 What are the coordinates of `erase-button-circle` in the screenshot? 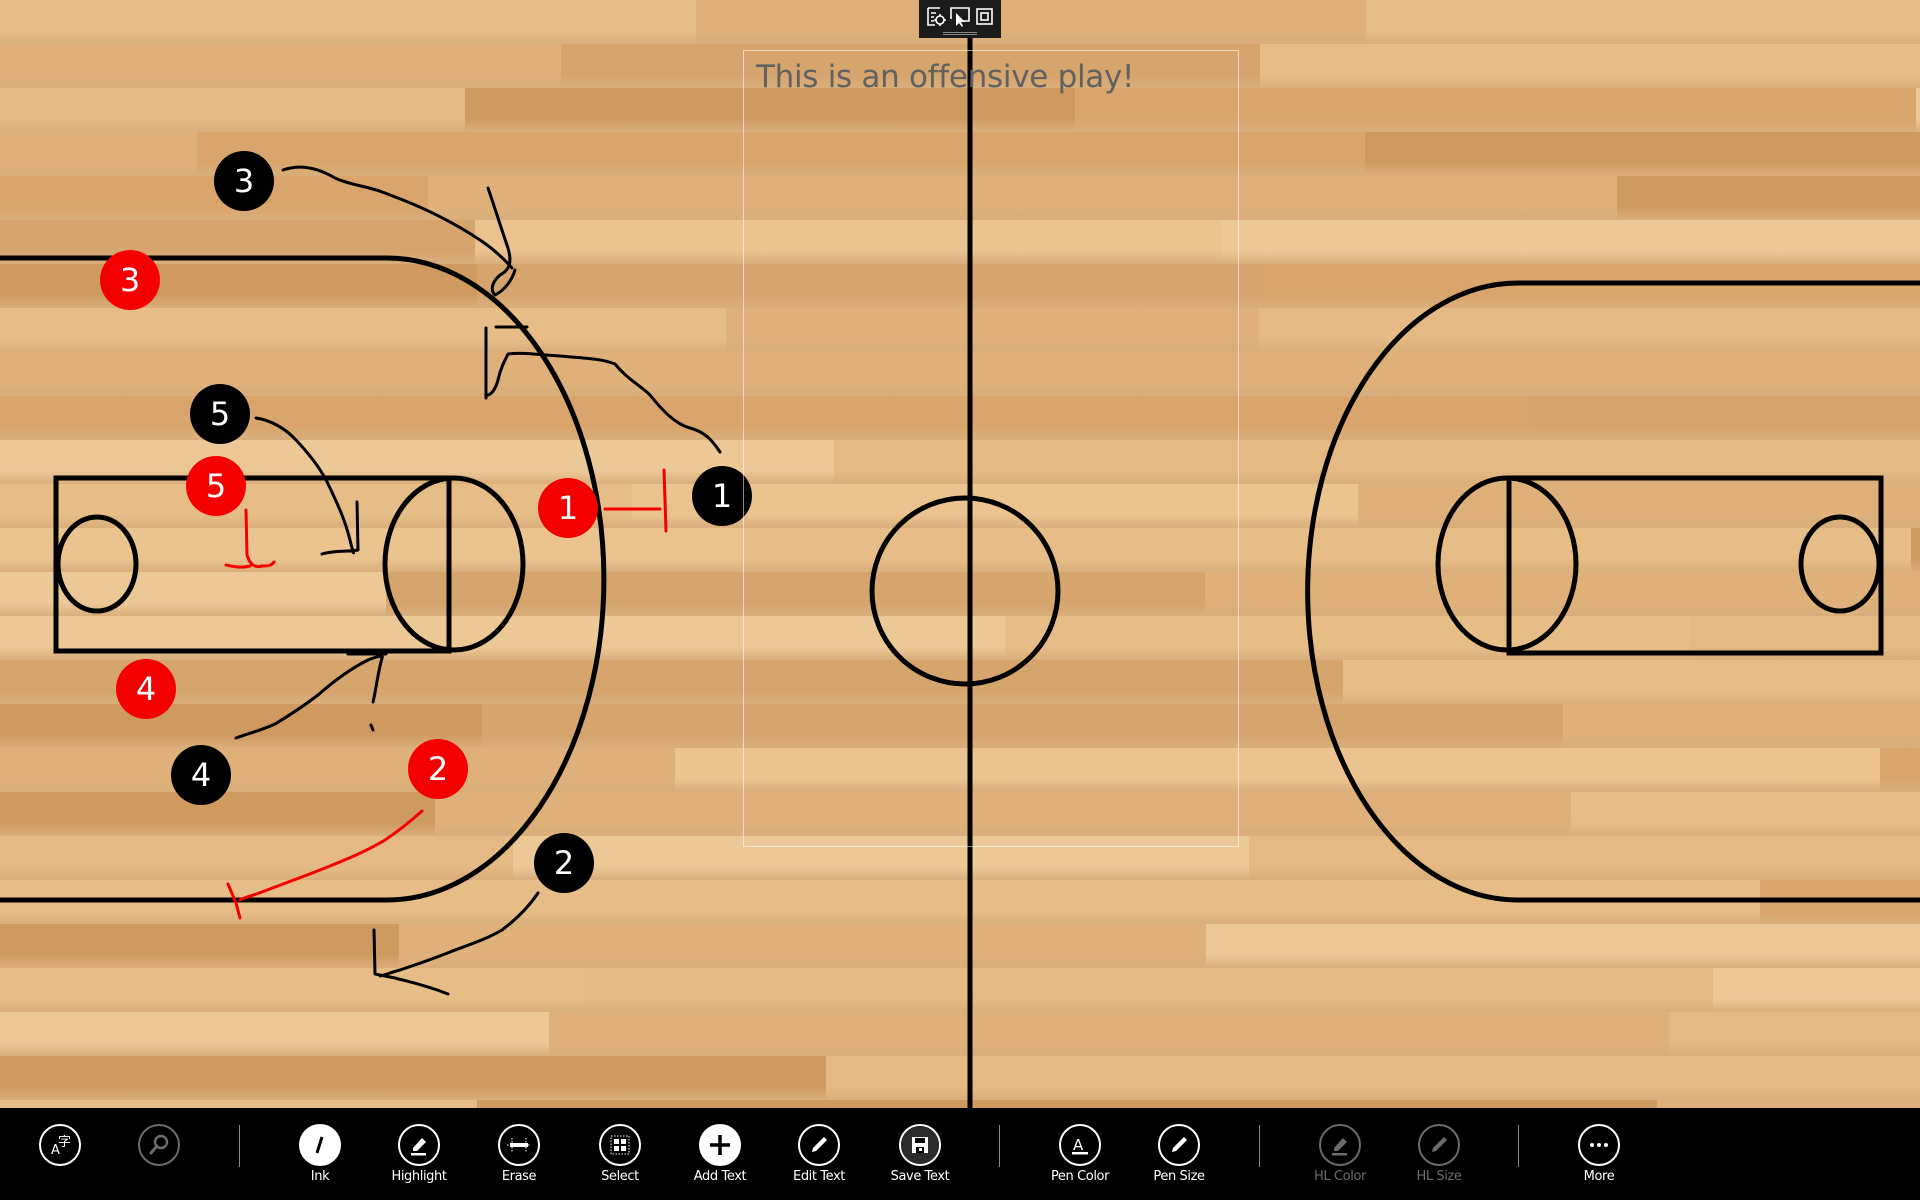 It's located at (519, 1145).